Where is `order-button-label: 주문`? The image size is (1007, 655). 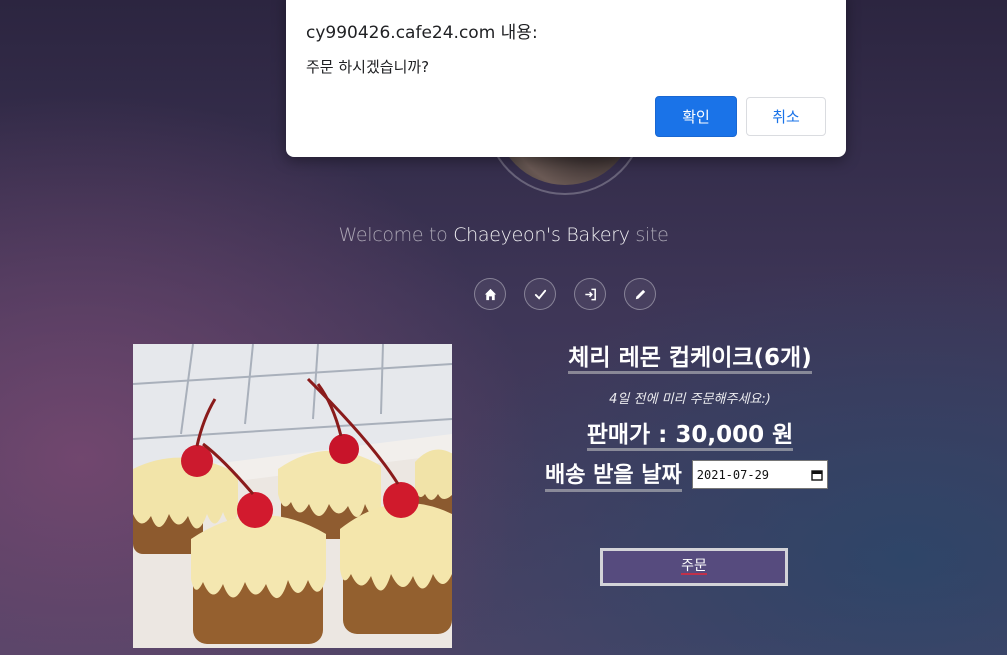 order-button-label: 주문 is located at coordinates (694, 566).